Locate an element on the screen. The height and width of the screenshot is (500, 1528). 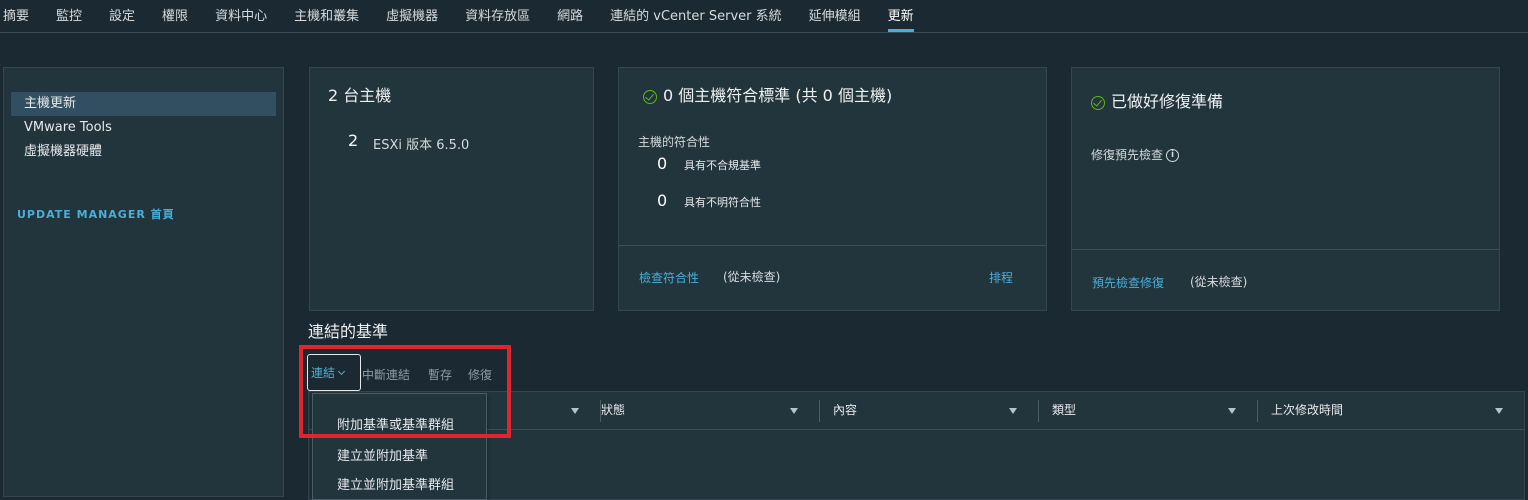
tab-networks: 網路 is located at coordinates (570, 16).